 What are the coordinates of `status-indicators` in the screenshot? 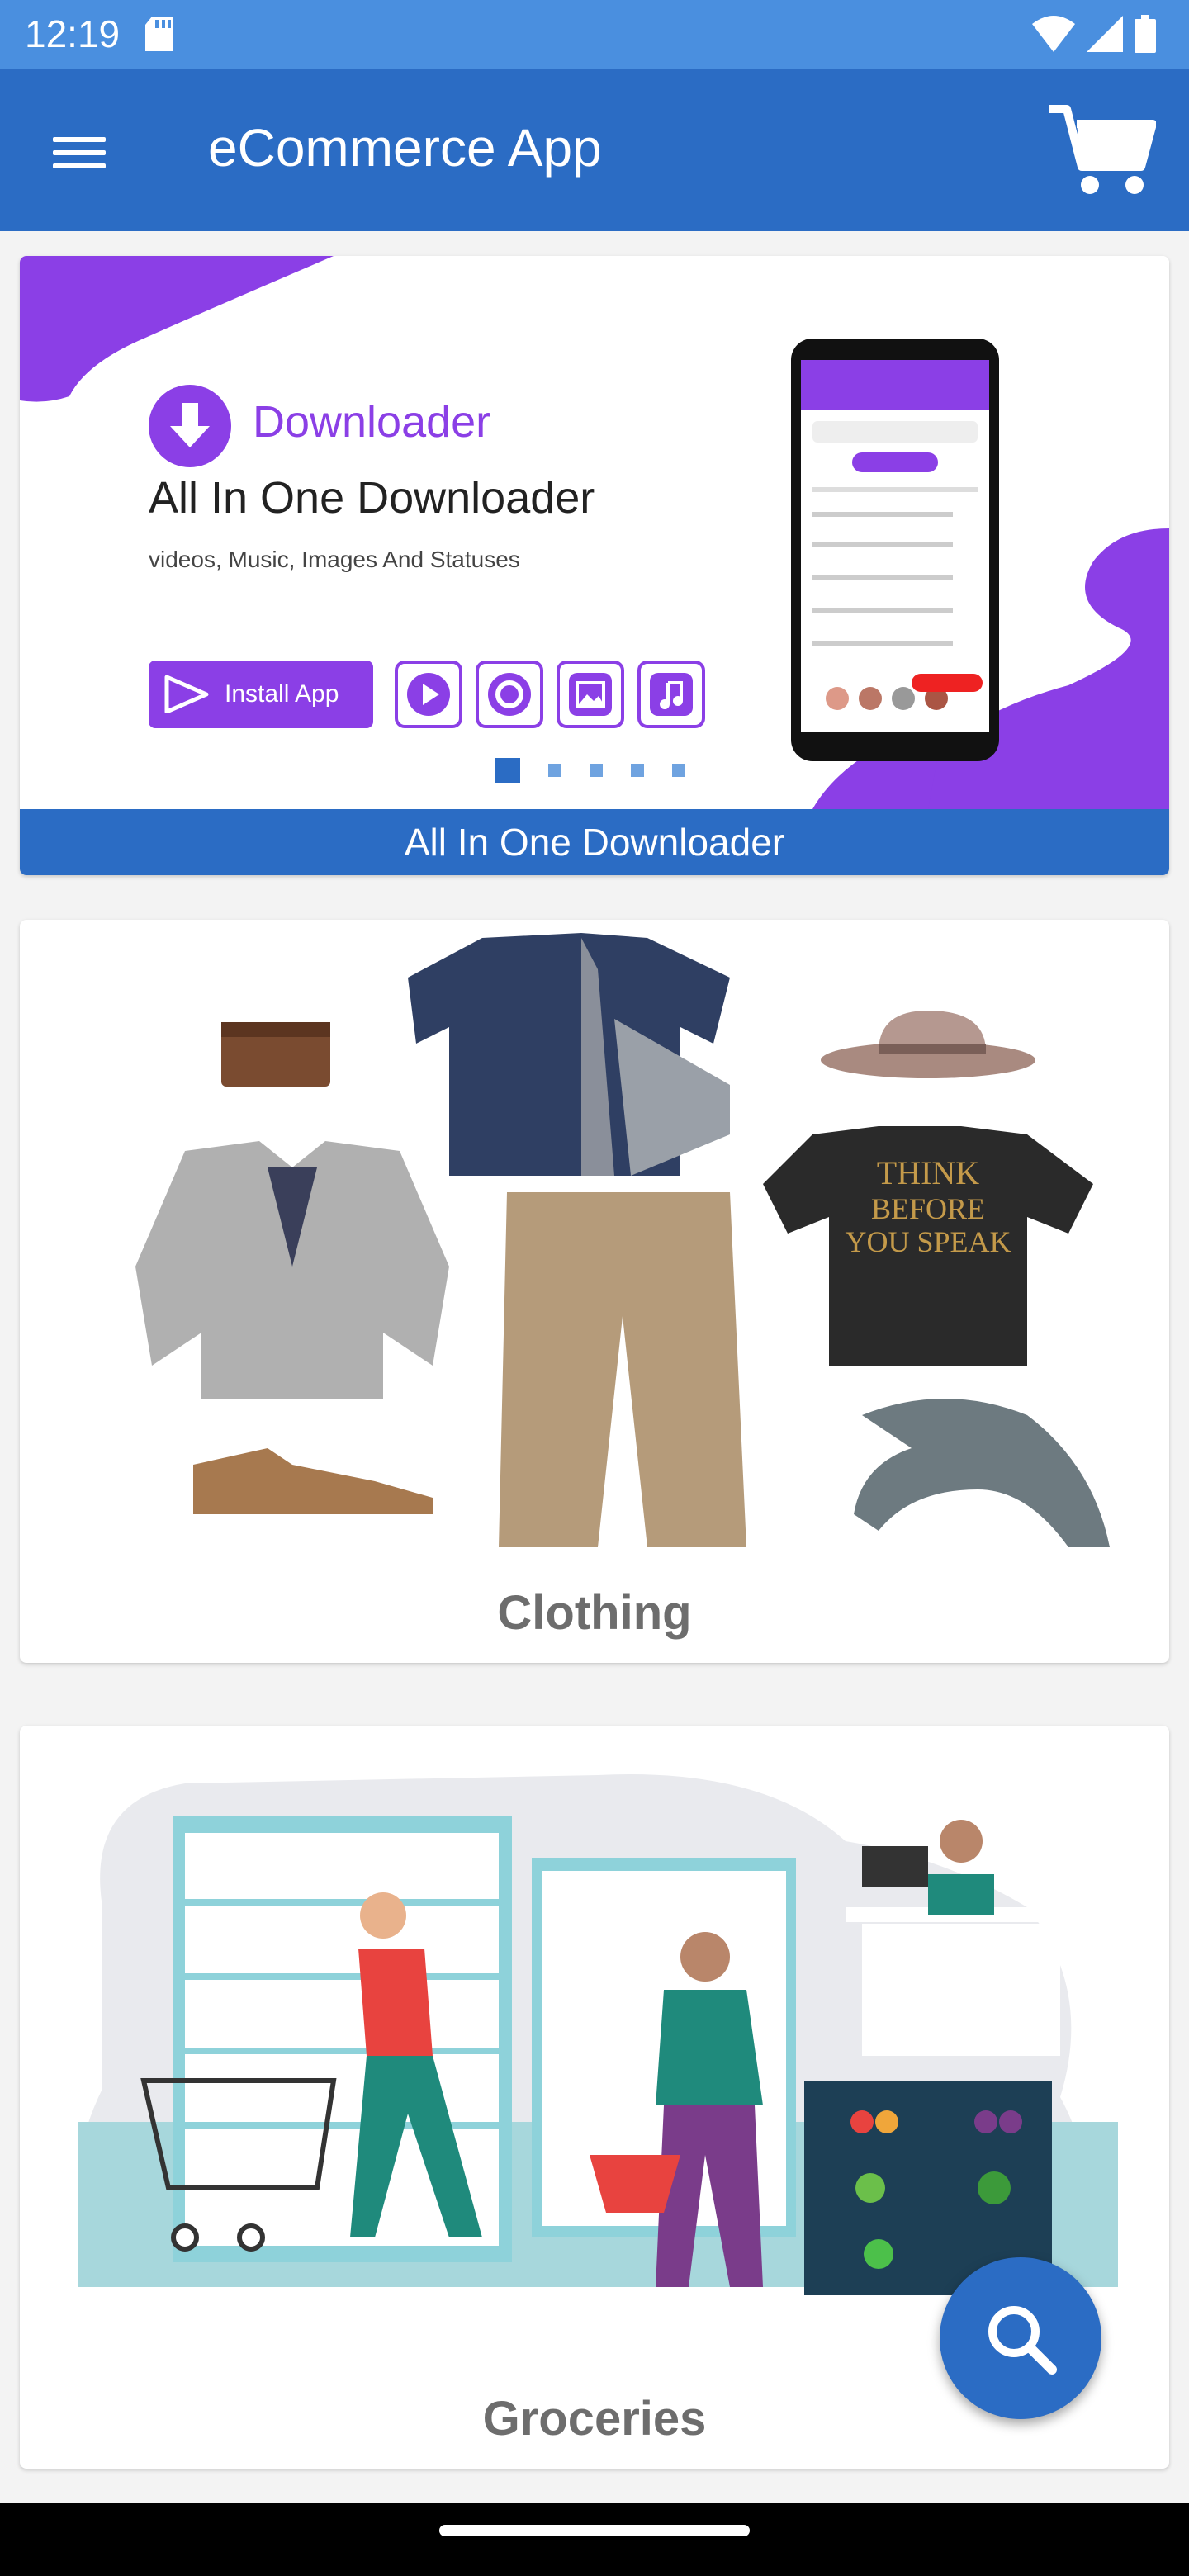 It's located at (1094, 34).